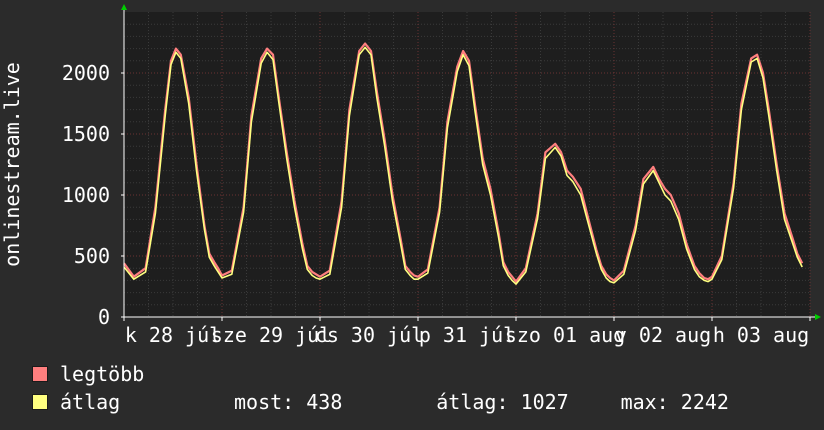  I want to click on stat-now-label: most:, so click(264, 402).